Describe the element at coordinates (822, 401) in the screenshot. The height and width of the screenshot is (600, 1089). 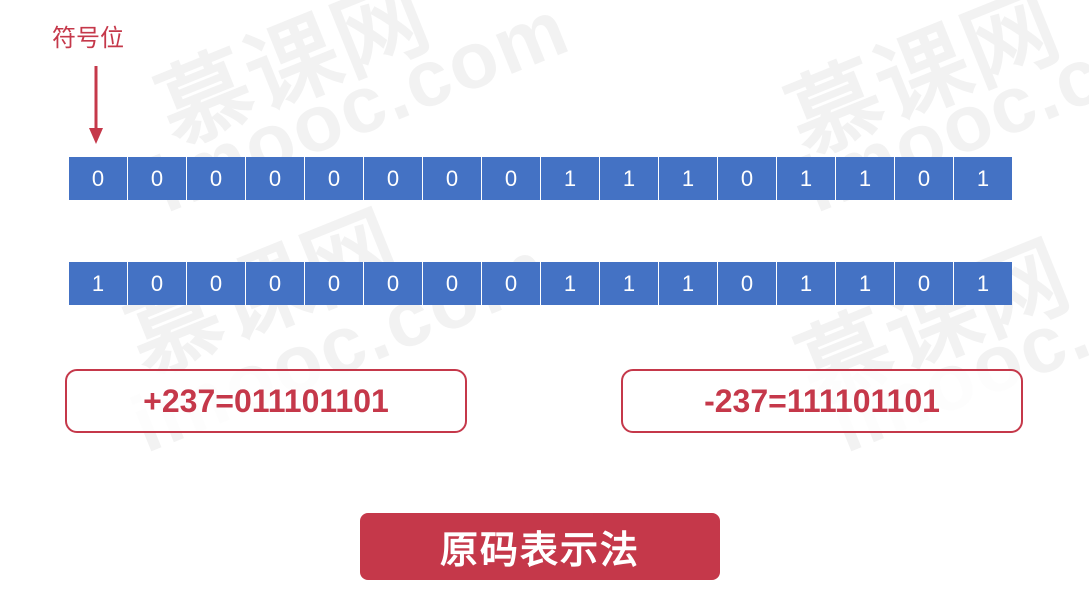
I see `negative-equation-box: -237=111101101` at that location.